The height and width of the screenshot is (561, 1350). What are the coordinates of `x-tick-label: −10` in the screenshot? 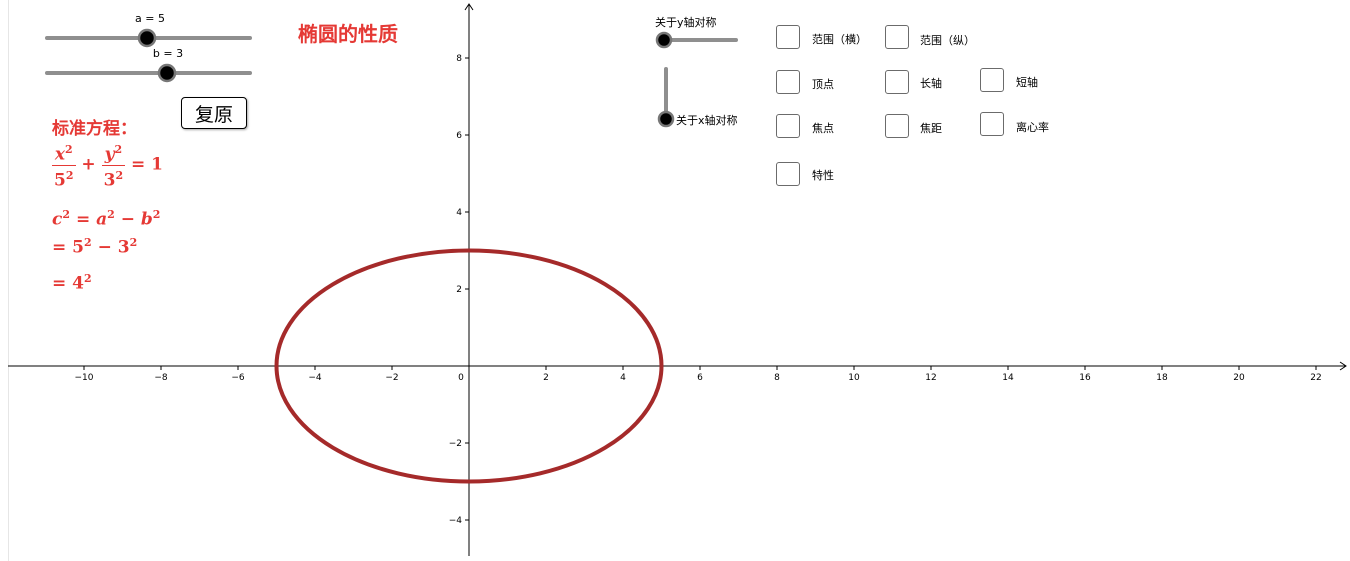 It's located at (84, 378).